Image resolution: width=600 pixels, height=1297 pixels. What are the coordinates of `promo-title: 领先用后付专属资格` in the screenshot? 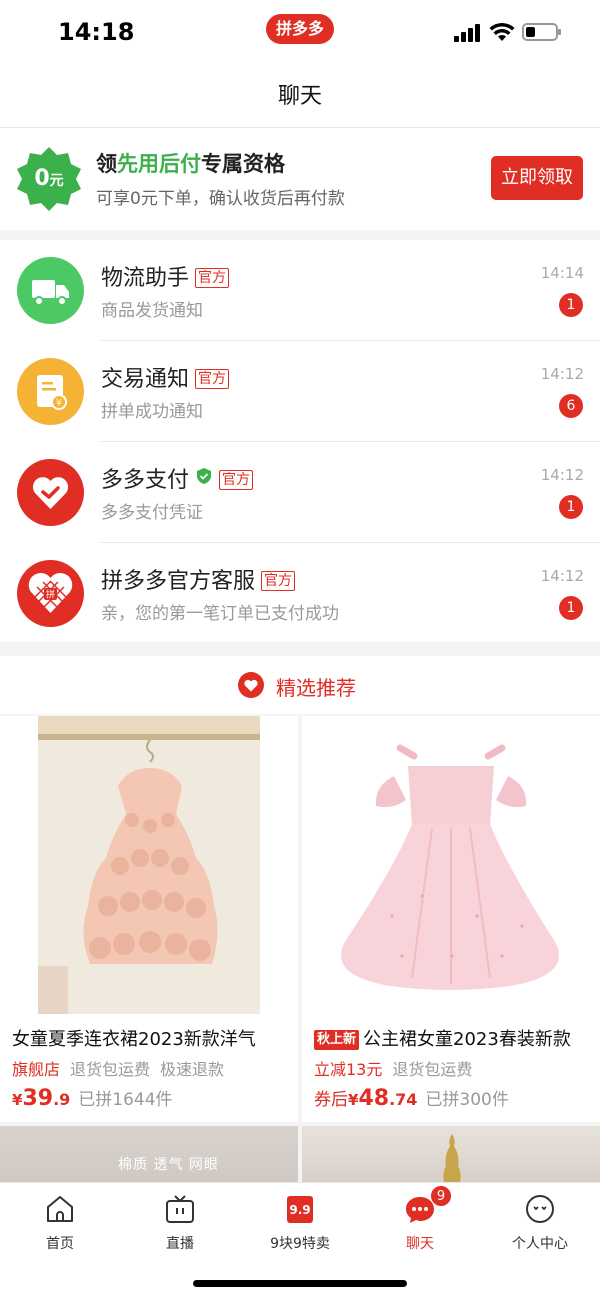 It's located at (190, 163).